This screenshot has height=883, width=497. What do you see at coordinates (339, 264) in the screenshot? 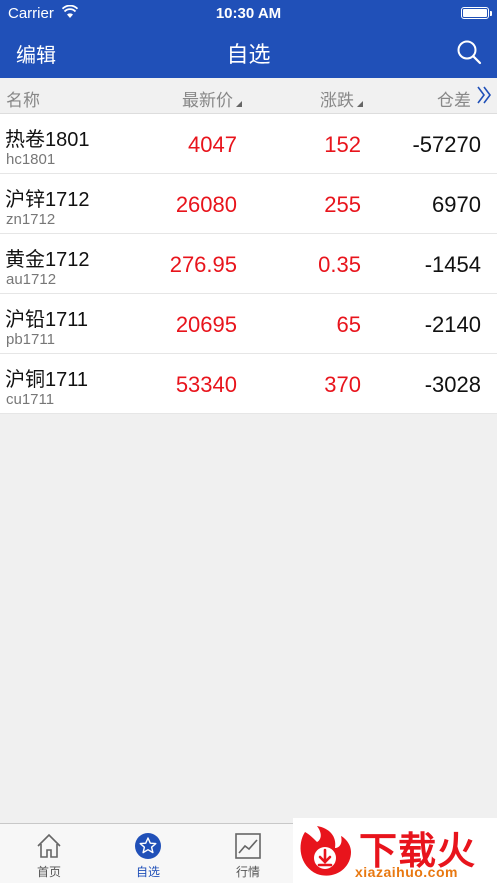
I see `price-change: 0.35` at bounding box center [339, 264].